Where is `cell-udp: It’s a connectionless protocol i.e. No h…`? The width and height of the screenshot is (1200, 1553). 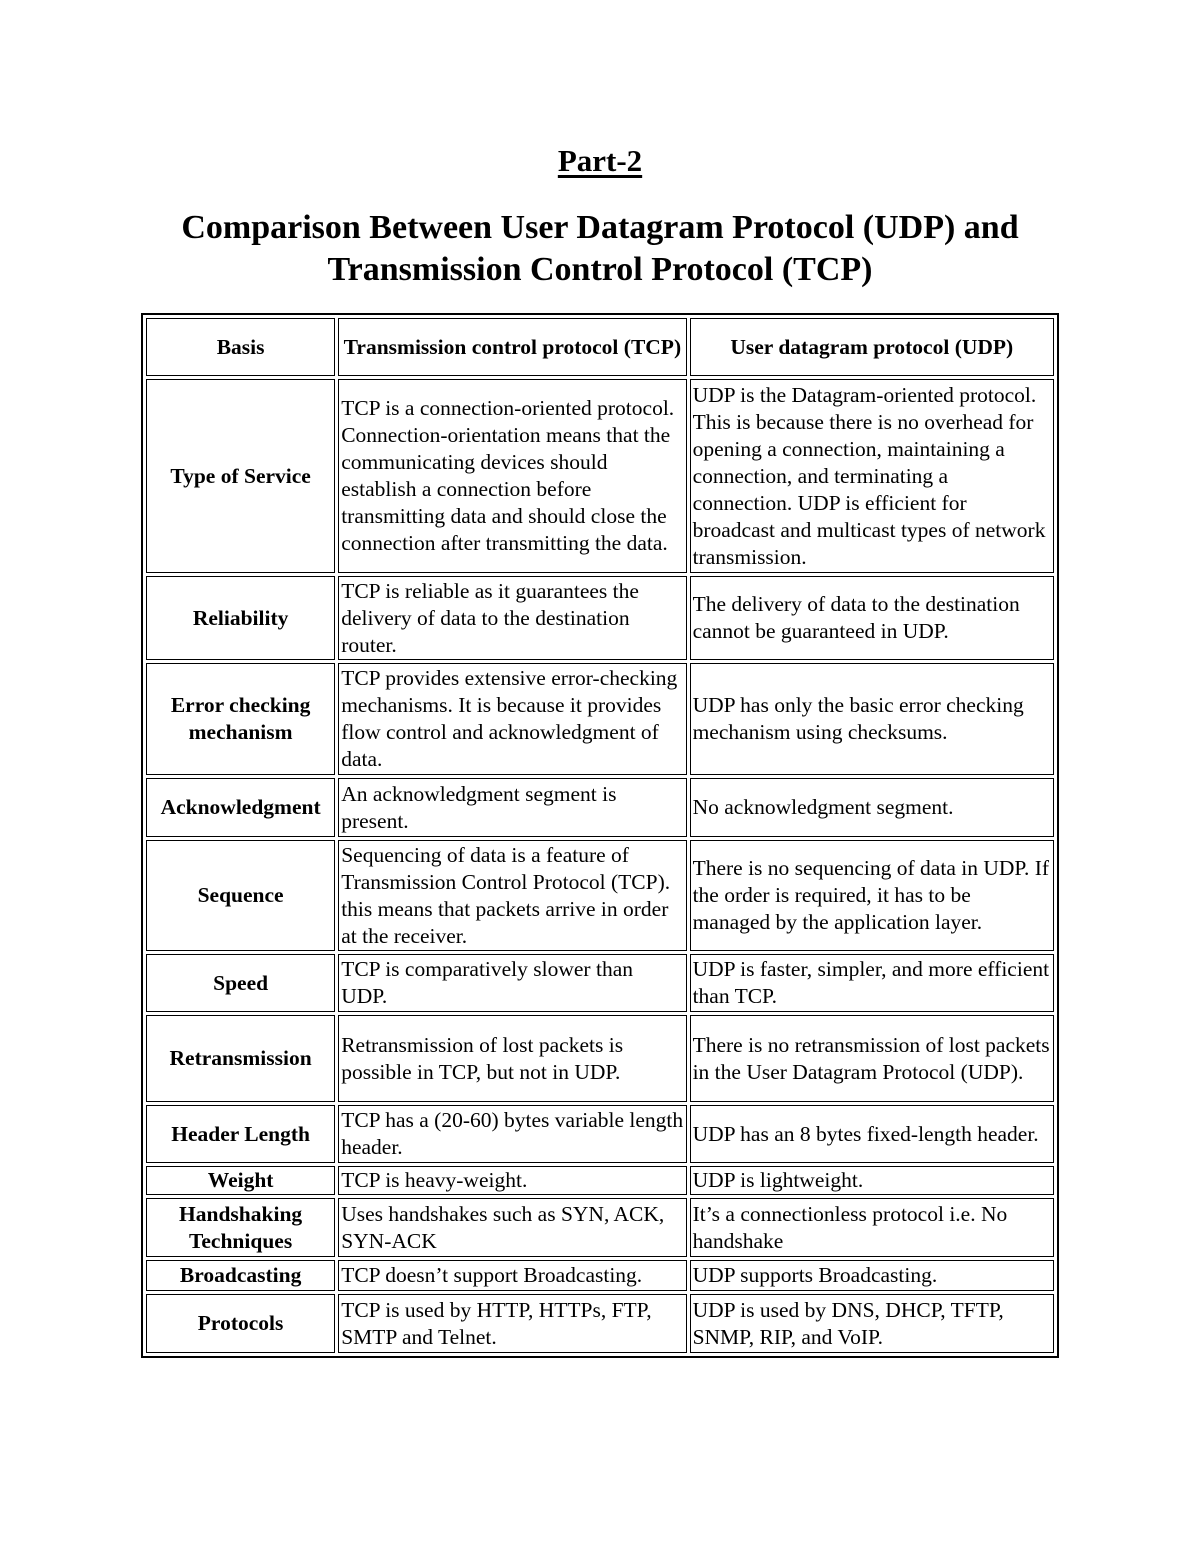
cell-udp: It’s a connectionless protocol i.e. No h… is located at coordinates (871, 1227).